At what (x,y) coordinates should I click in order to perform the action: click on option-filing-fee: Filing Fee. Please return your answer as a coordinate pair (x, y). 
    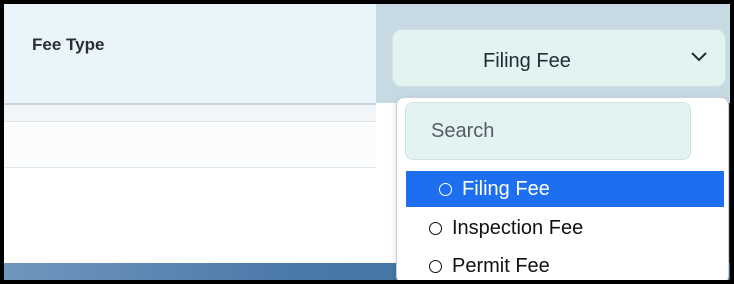
    Looking at the image, I should click on (565, 189).